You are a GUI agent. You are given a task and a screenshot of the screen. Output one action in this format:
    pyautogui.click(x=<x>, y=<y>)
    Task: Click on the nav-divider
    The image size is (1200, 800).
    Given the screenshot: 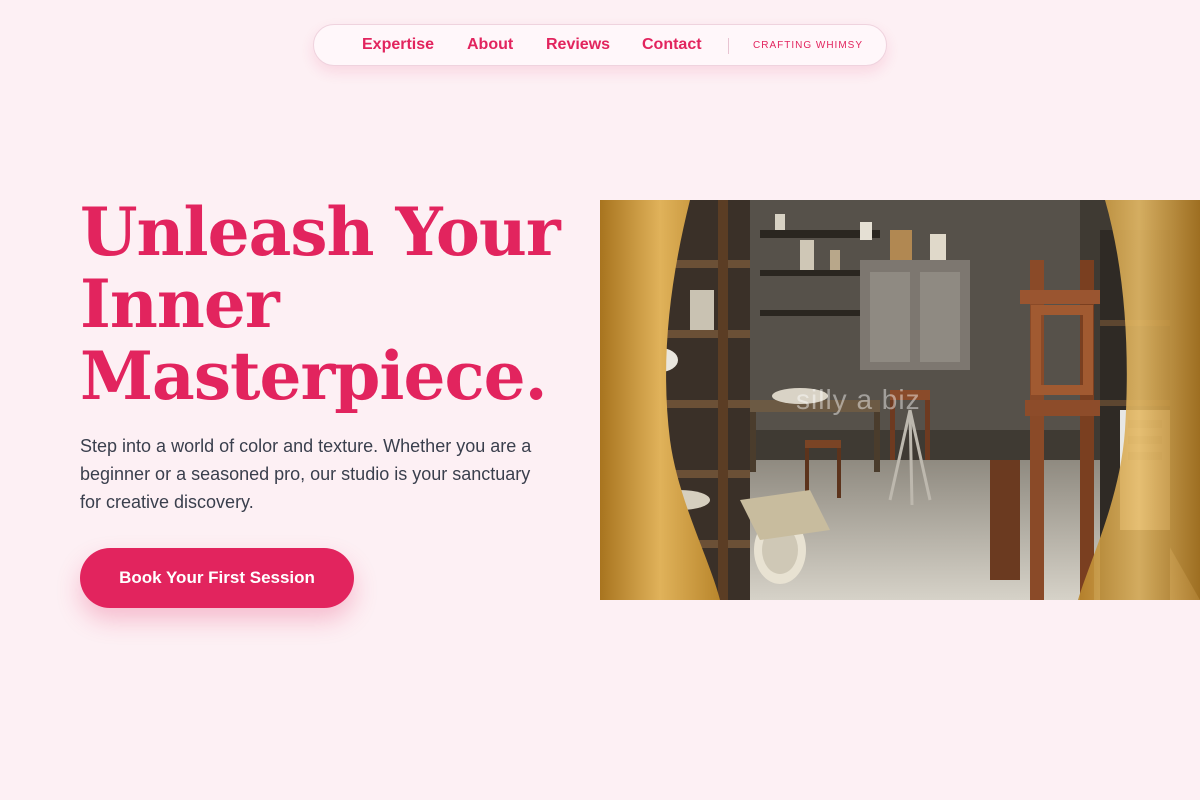 What is the action you would take?
    pyautogui.click(x=728, y=46)
    